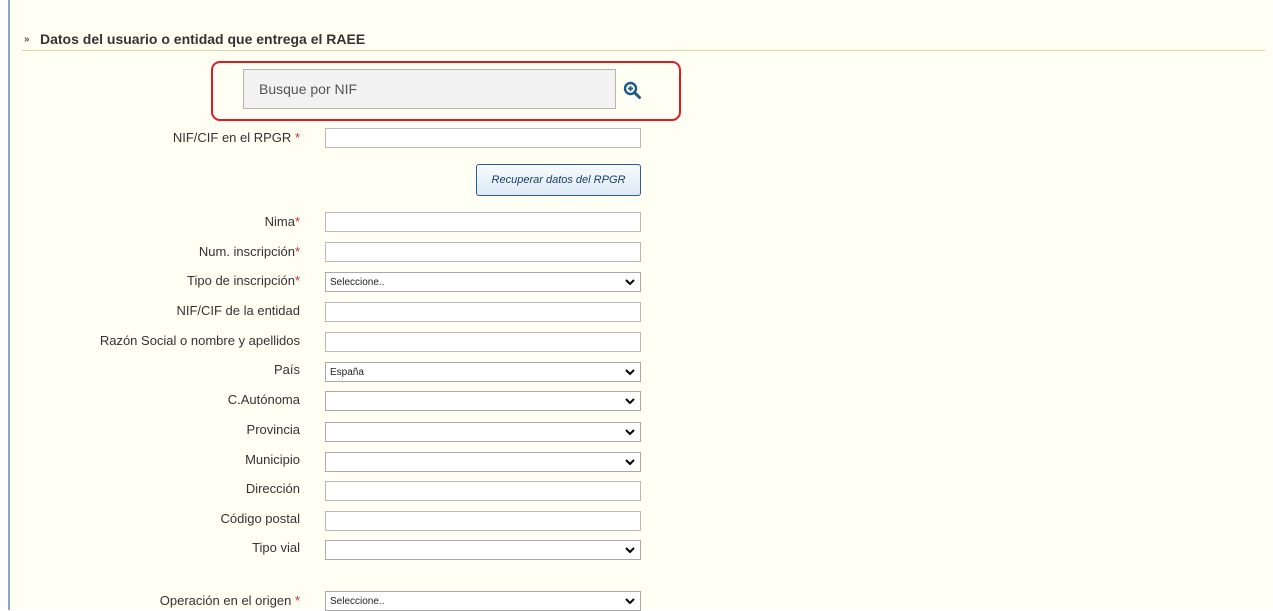  Describe the element at coordinates (483, 491) in the screenshot. I see `direccion-input` at that location.